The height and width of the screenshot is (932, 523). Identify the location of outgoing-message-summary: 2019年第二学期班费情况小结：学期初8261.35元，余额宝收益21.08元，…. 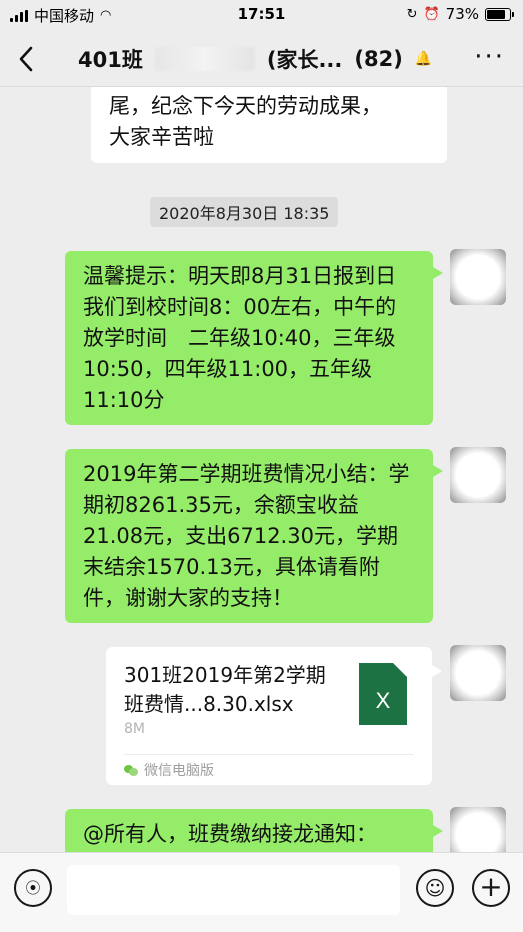
(254, 536).